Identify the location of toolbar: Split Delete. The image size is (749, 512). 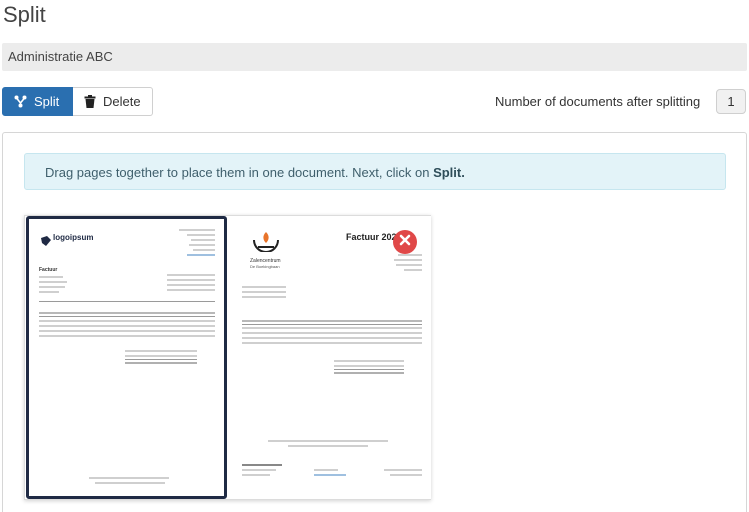
(77, 101).